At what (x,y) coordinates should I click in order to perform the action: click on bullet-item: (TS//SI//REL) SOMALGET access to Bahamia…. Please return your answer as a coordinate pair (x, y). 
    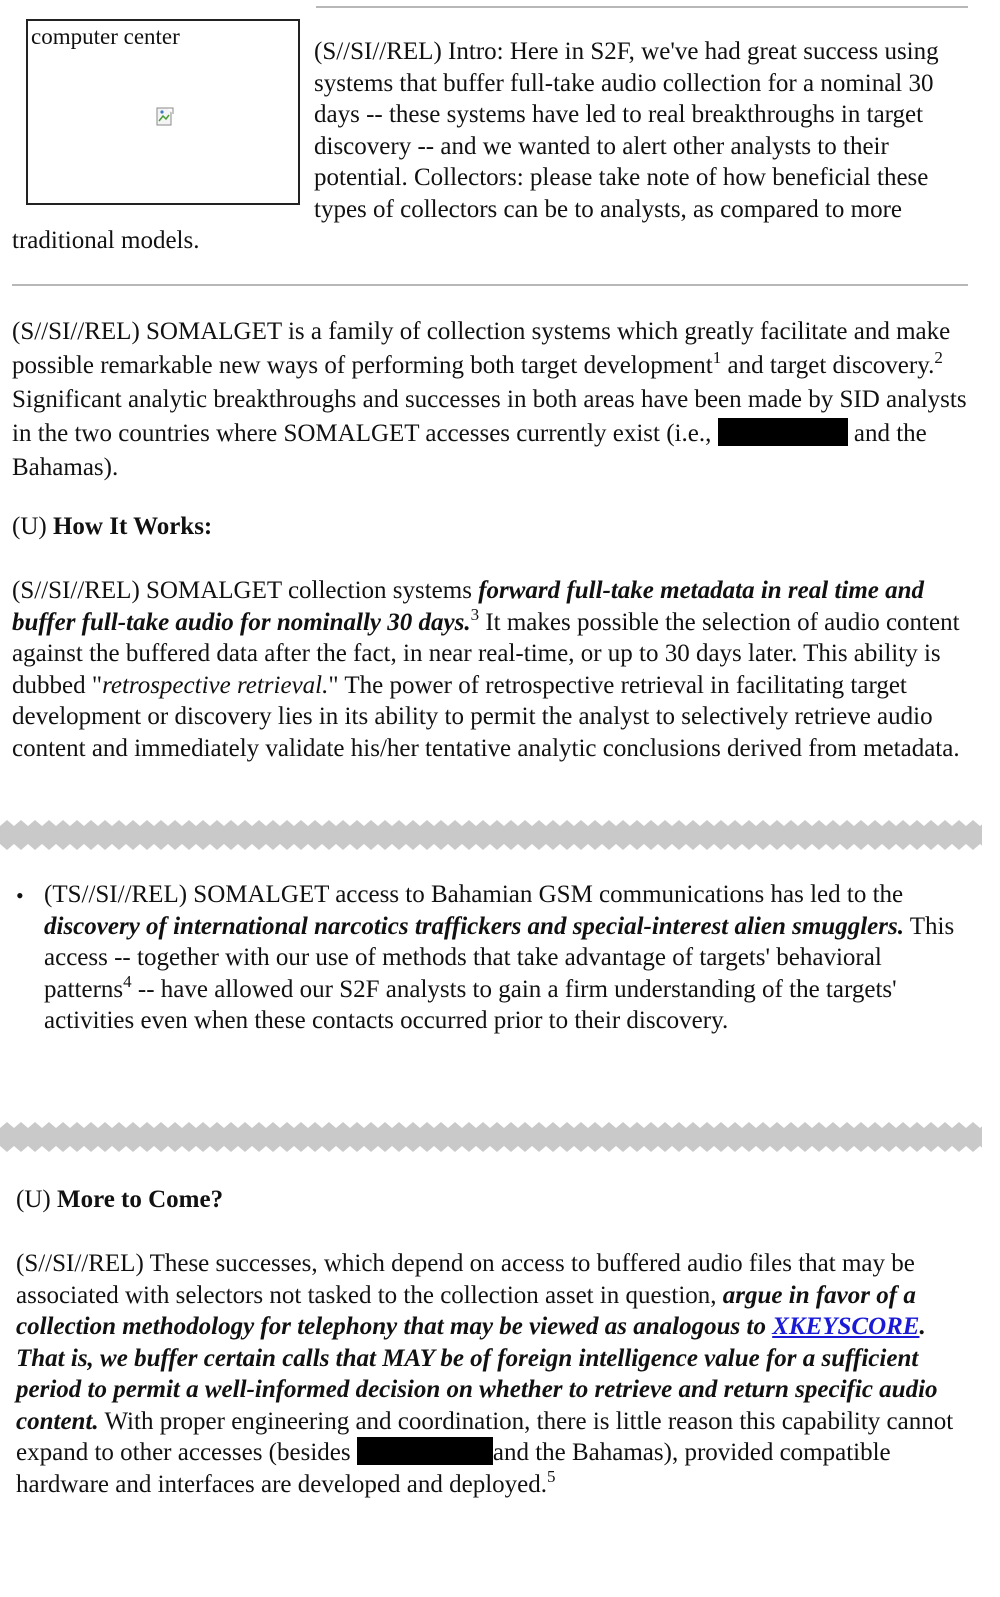
    Looking at the image, I should click on (509, 958).